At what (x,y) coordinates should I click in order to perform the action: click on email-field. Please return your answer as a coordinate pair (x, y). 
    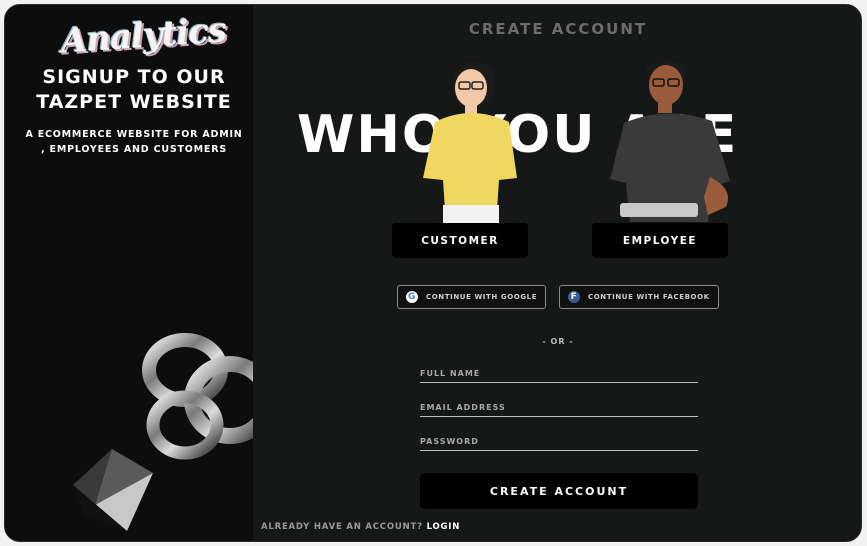
    Looking at the image, I should click on (559, 406).